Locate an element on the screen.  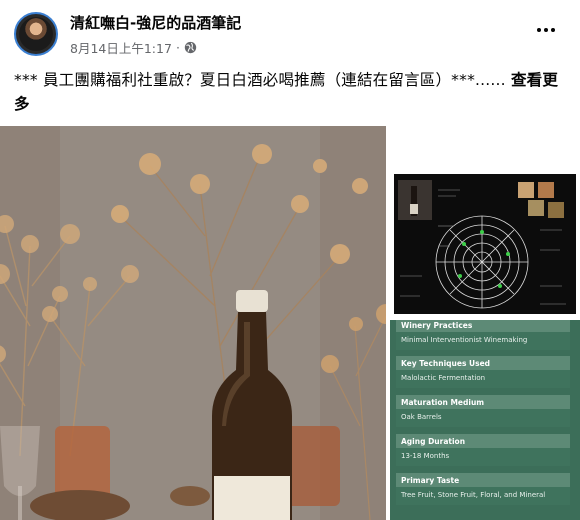
info-value: Malolactic Fermentation is located at coordinates (483, 379).